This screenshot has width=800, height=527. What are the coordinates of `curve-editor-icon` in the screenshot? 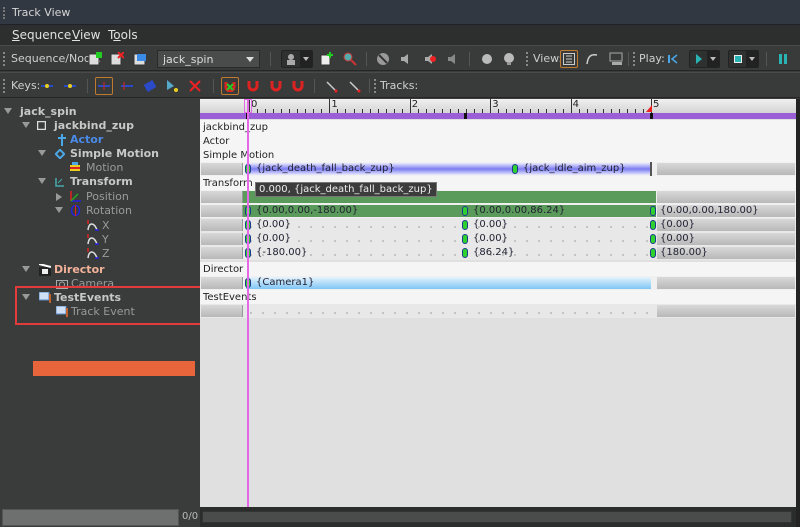 It's located at (592, 59).